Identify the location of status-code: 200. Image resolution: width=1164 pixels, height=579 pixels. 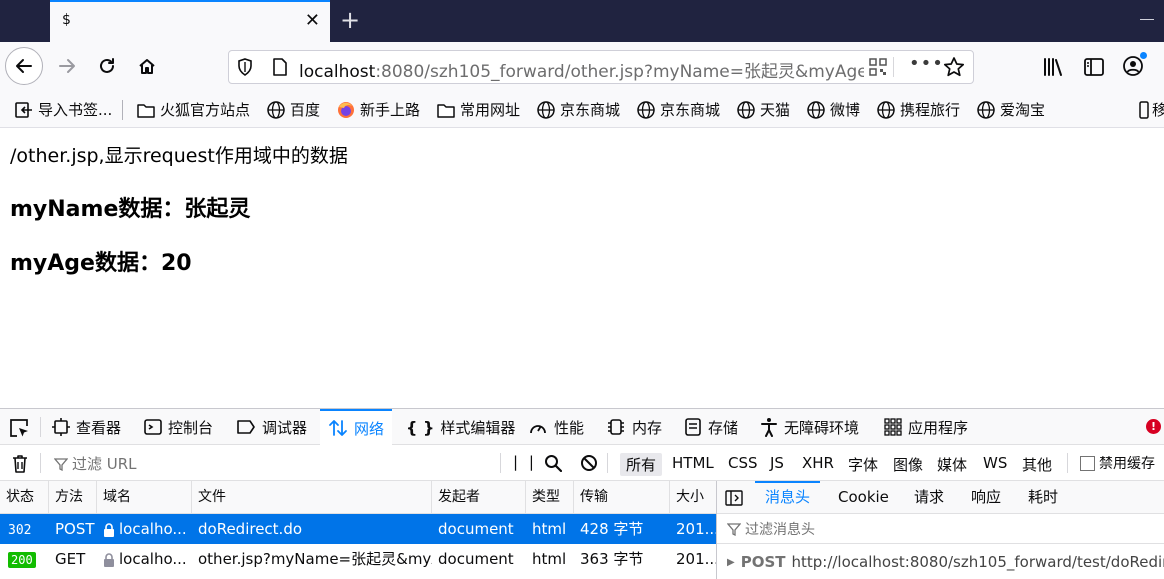
(22, 559).